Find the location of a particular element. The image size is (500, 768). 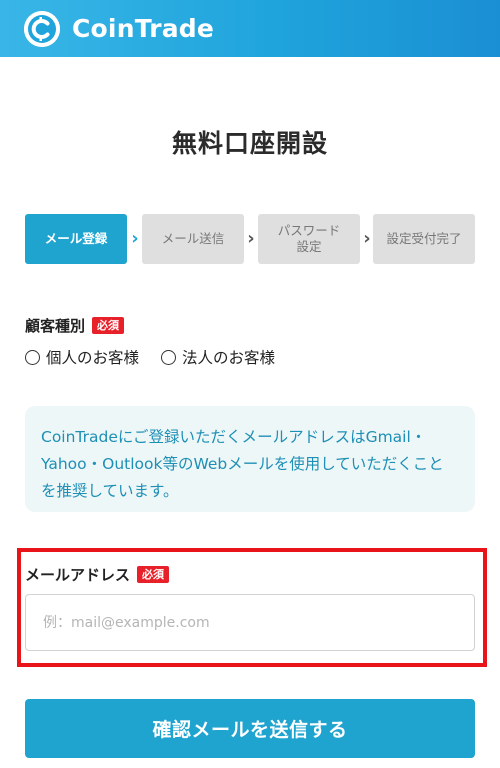

step-email-registration: メール登録 is located at coordinates (76, 239).